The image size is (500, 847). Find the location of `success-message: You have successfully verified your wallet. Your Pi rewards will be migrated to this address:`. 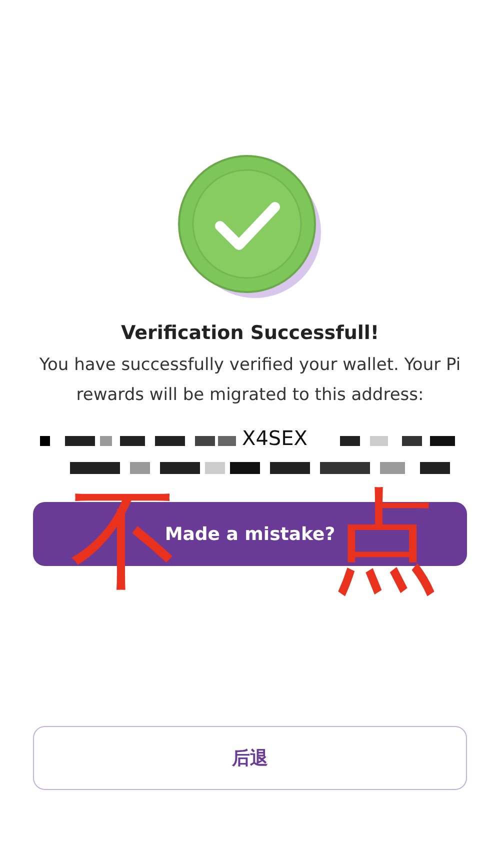

success-message: You have successfully verified your wallet. Your Pi rewards will be migrated to this address: is located at coordinates (250, 380).